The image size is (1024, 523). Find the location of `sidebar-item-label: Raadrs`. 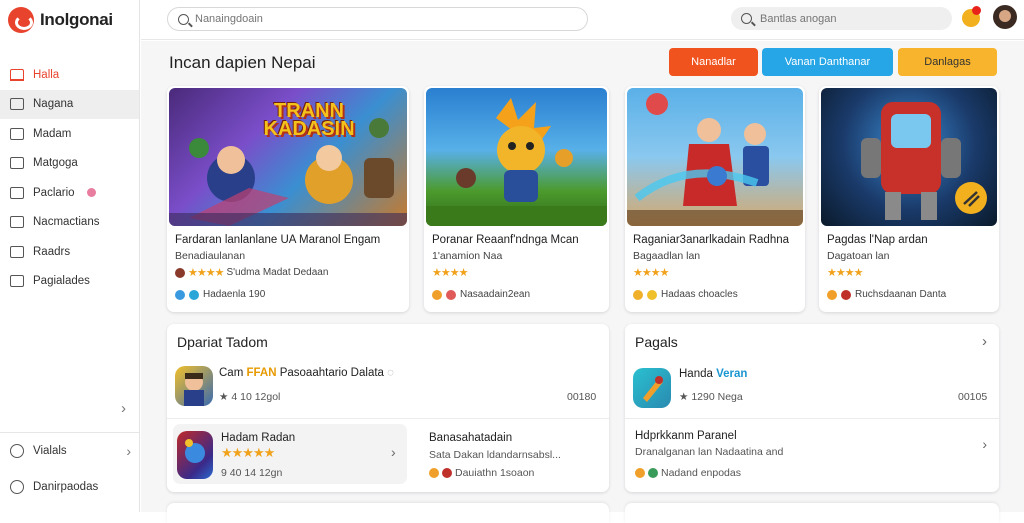

sidebar-item-label: Raadrs is located at coordinates (52, 251).